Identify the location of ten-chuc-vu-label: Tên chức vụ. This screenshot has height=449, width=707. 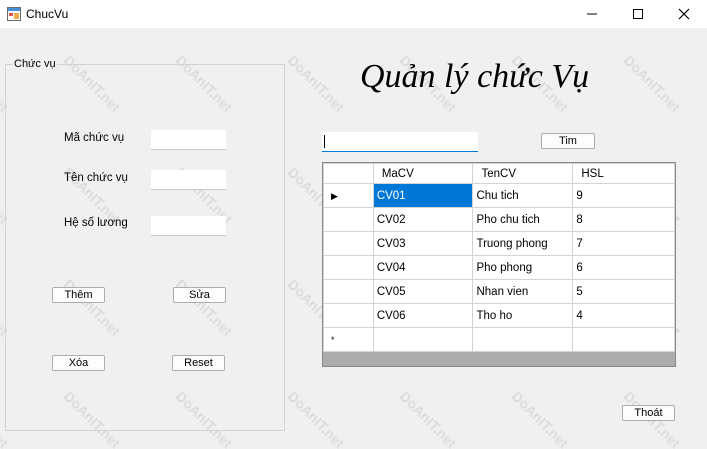
(96, 178).